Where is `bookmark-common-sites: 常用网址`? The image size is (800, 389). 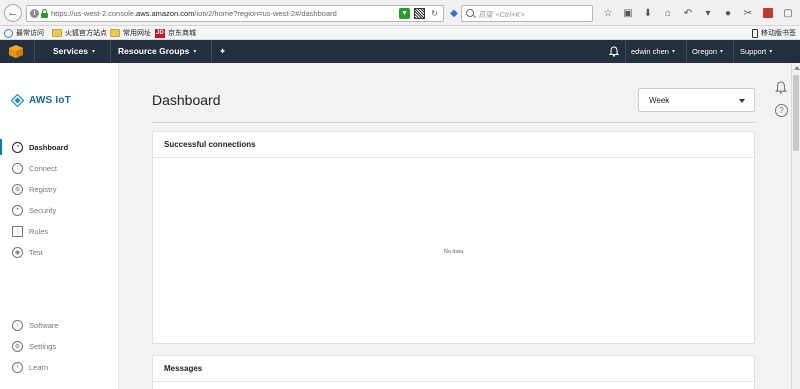
bookmark-common-sites: 常用网址 is located at coordinates (130, 33).